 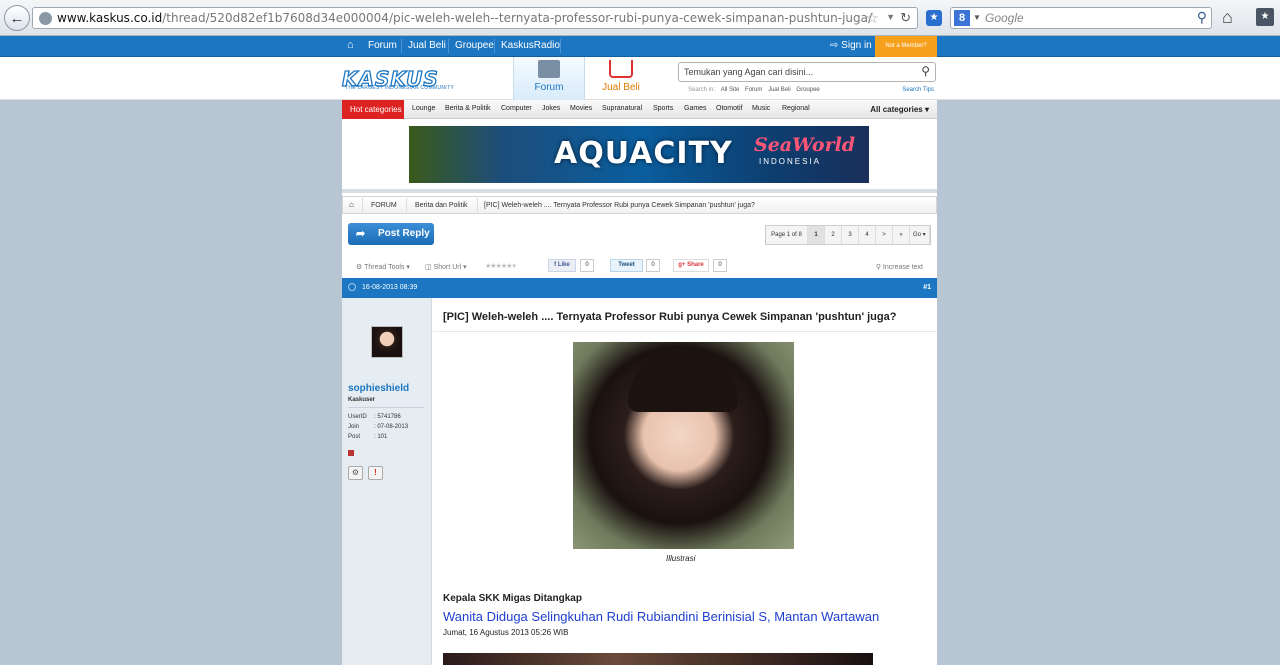 I want to click on banner-brand: SeaWorld, so click(x=805, y=145).